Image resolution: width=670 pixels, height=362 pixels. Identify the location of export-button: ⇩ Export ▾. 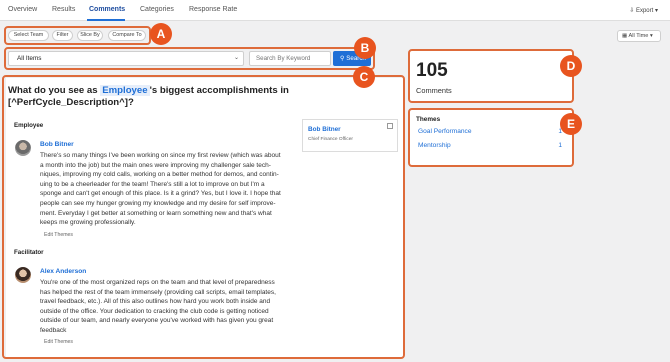
(643, 10).